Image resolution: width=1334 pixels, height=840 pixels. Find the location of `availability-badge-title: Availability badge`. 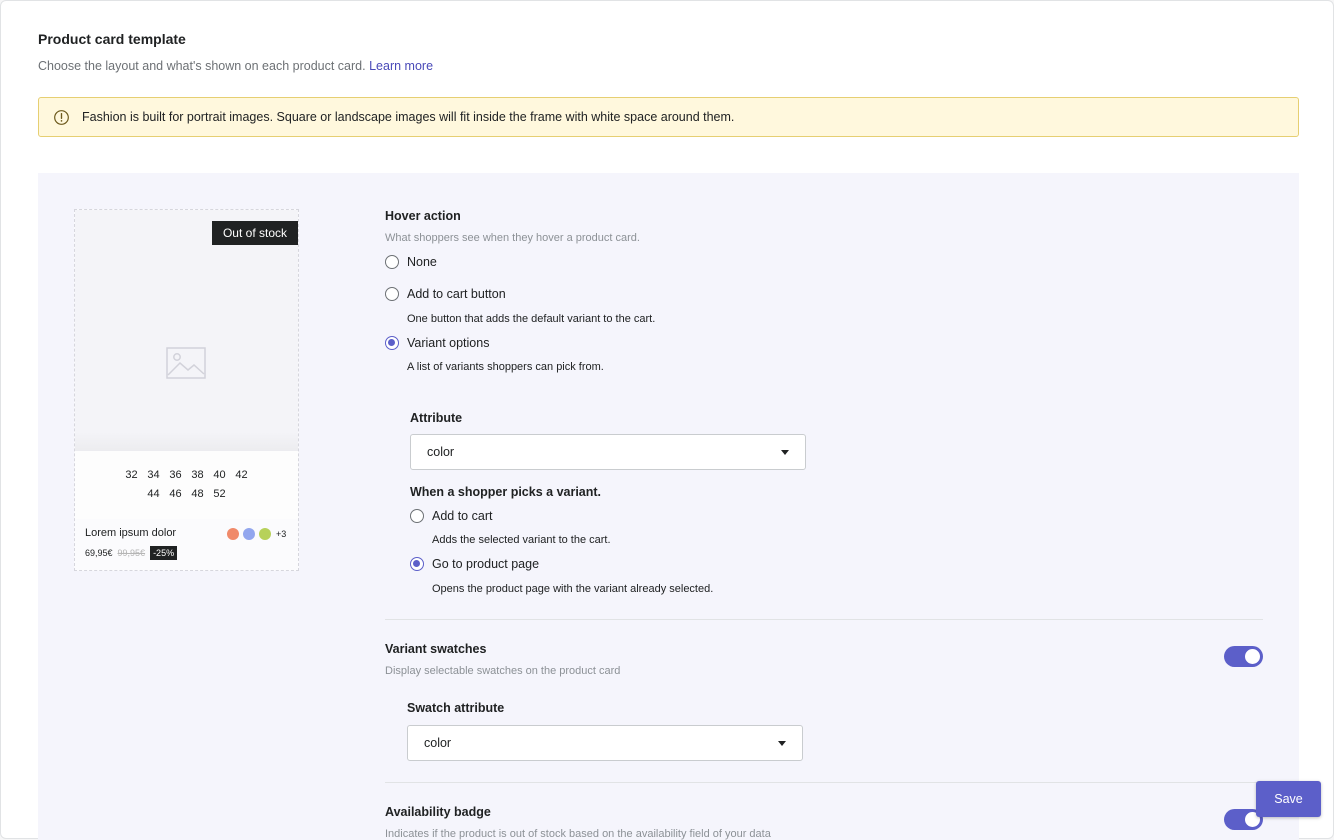

availability-badge-title: Availability badge is located at coordinates (438, 812).